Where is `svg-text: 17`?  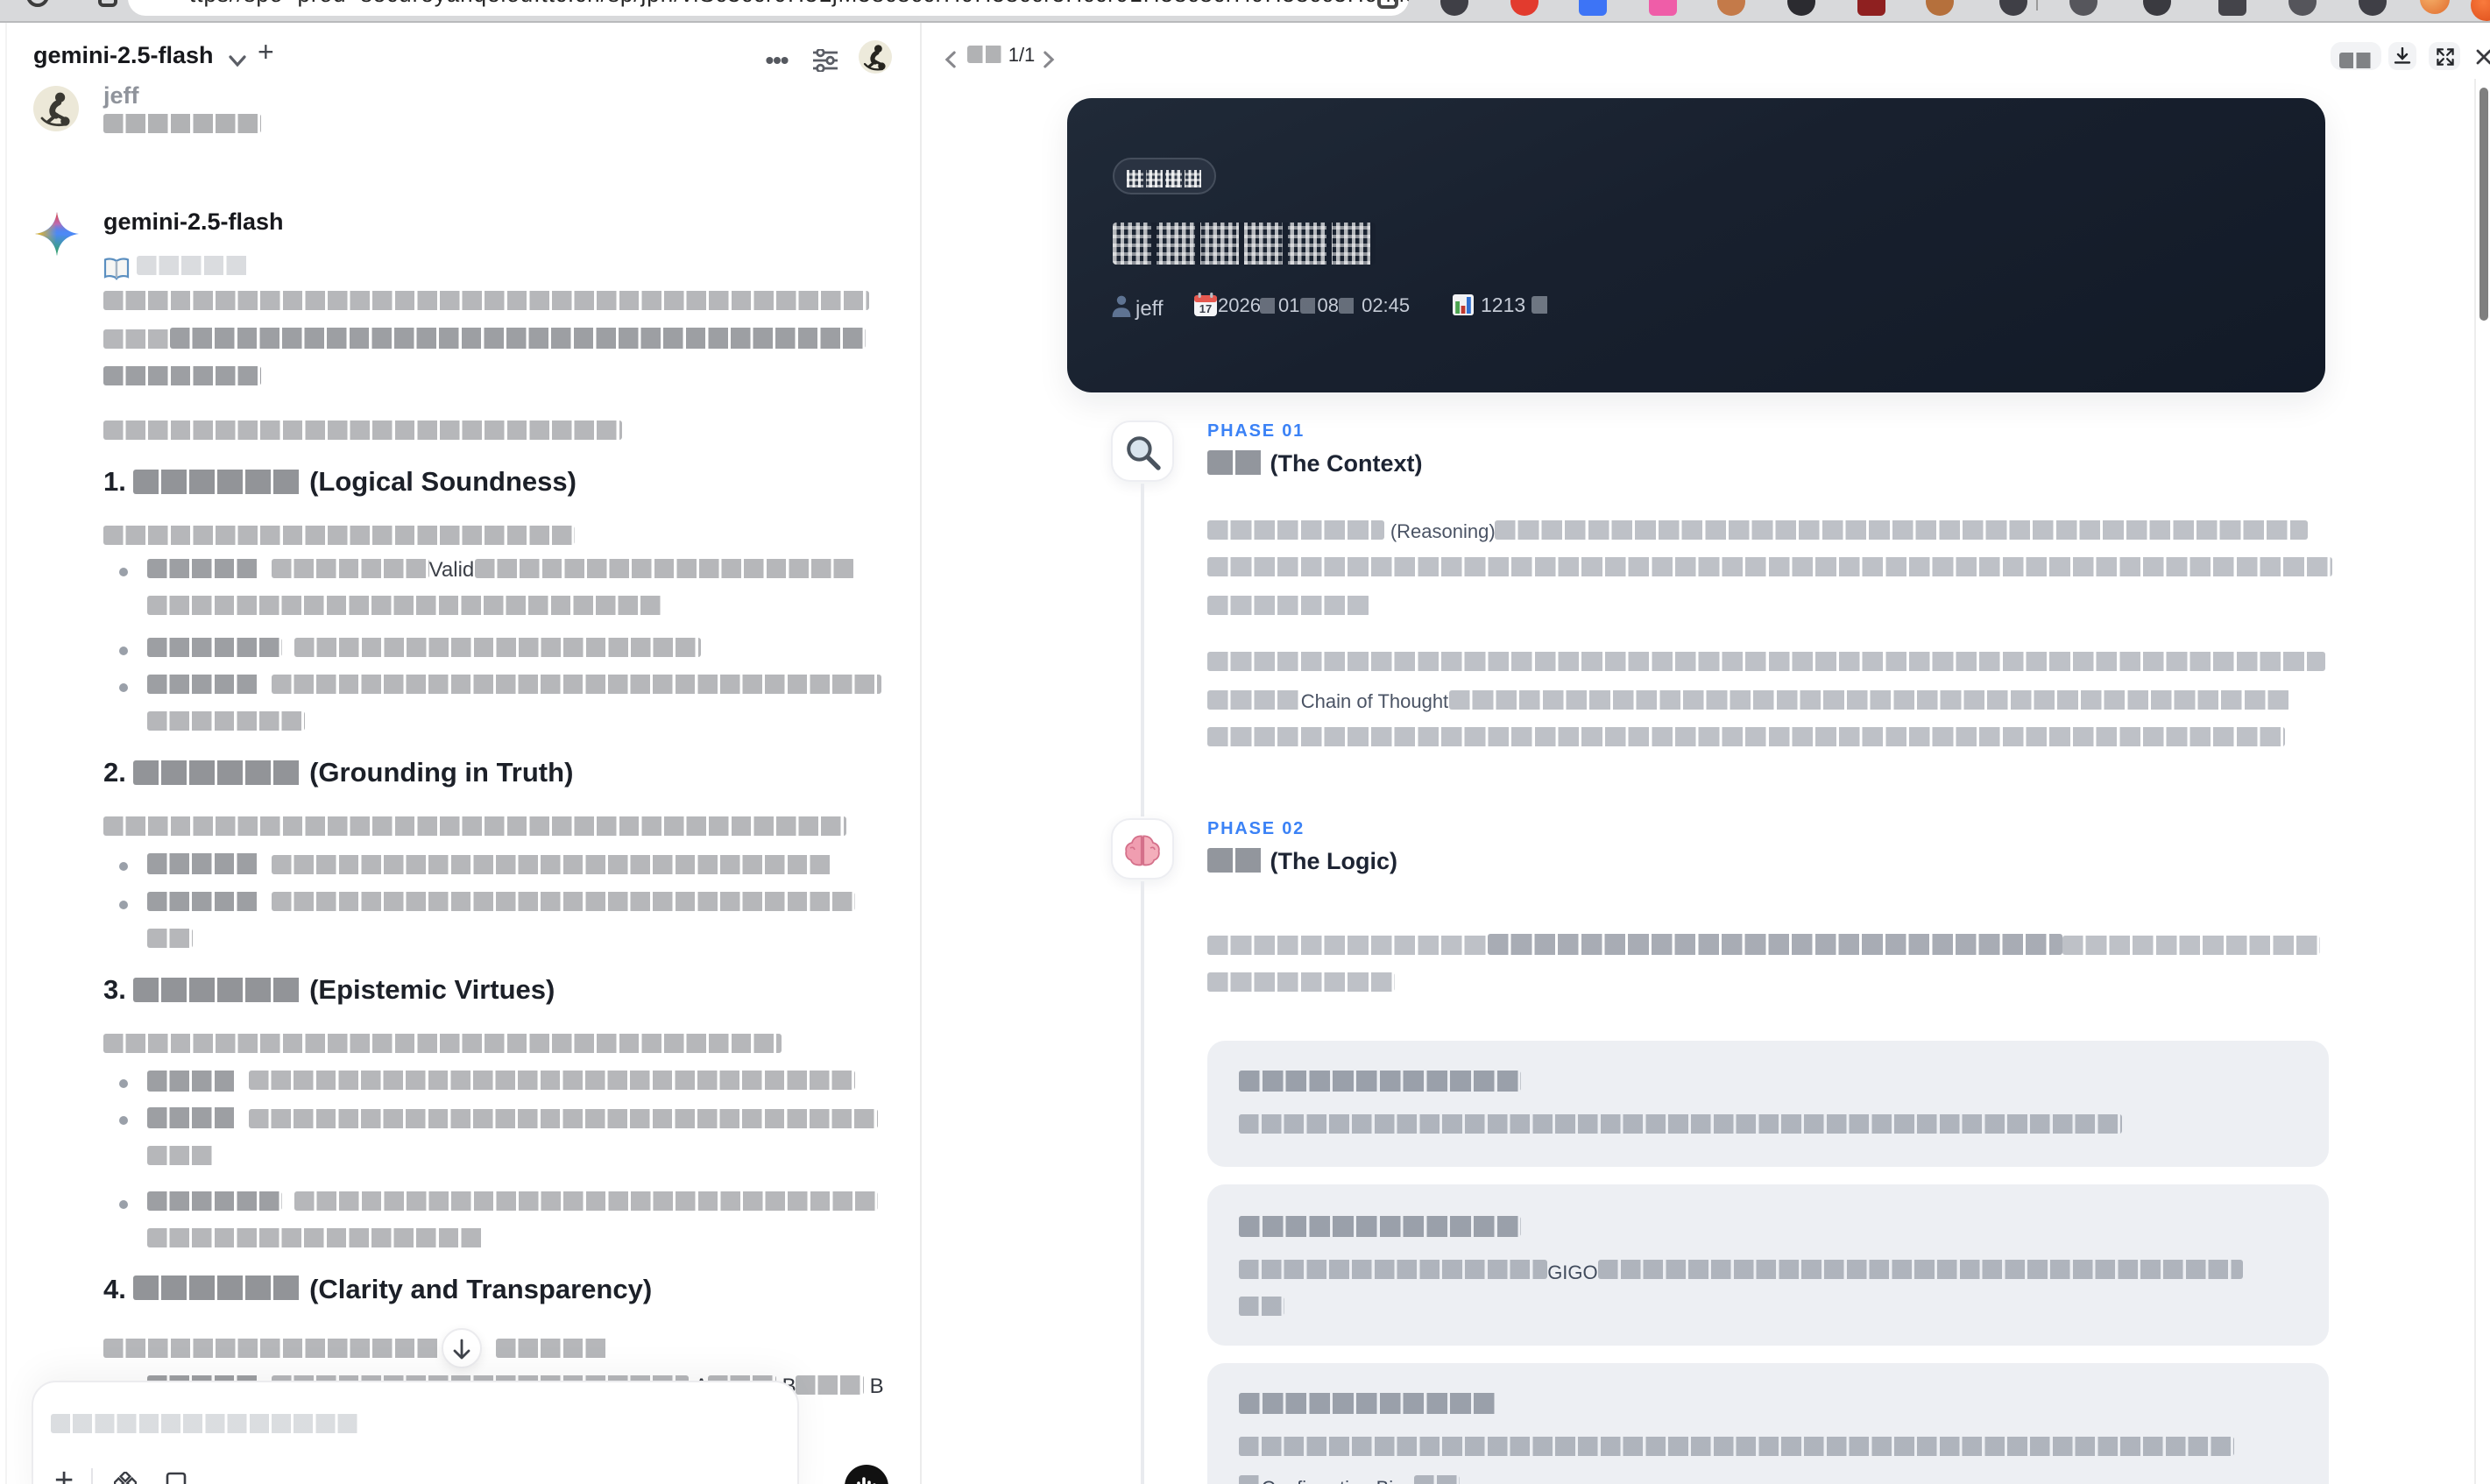
svg-text: 17 is located at coordinates (1205, 308).